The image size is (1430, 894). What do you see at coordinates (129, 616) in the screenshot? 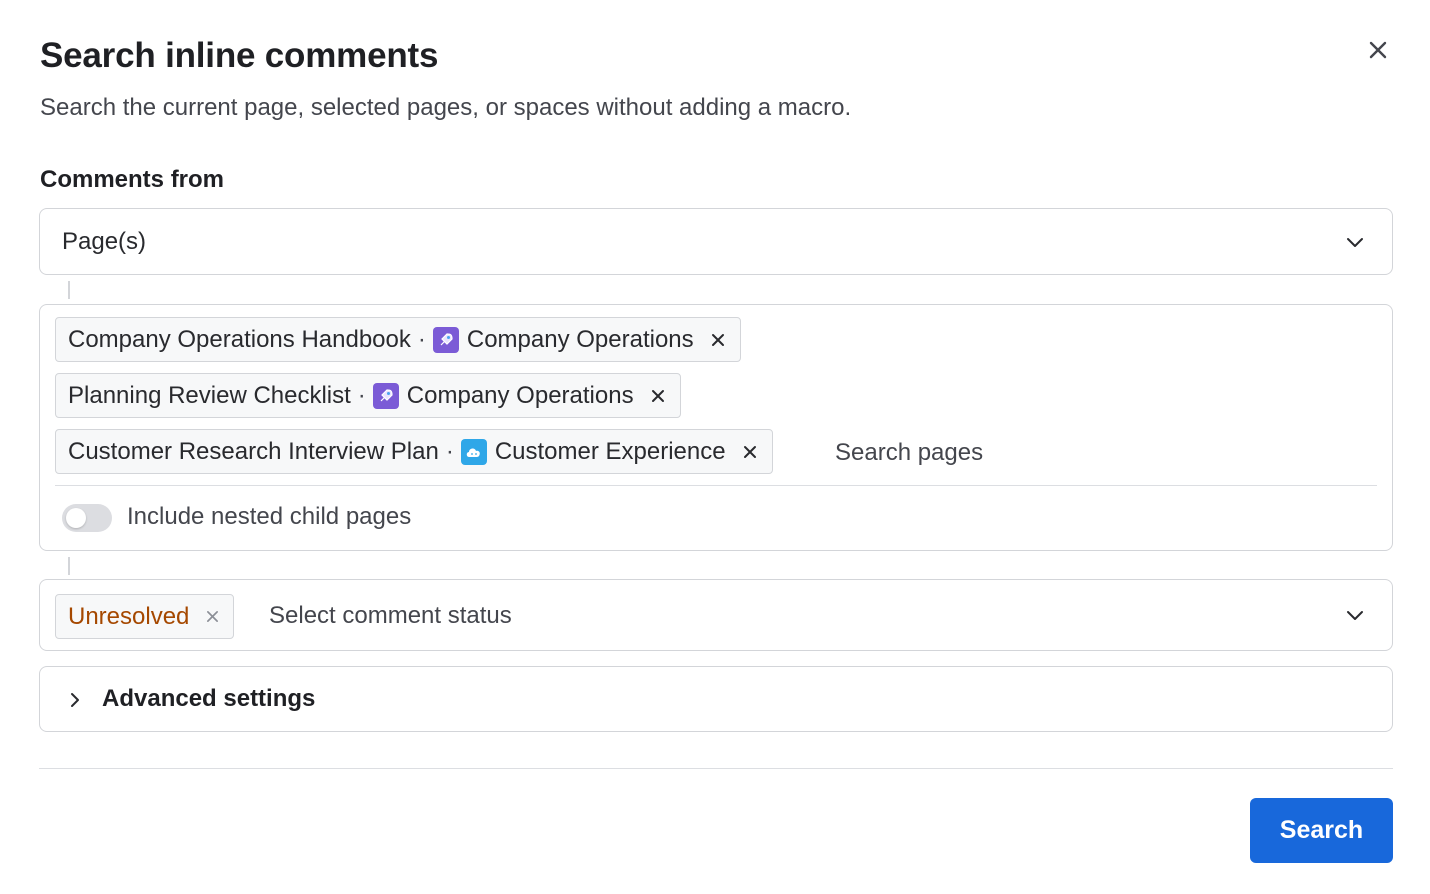
I see `status-chip-label: Unresolved` at bounding box center [129, 616].